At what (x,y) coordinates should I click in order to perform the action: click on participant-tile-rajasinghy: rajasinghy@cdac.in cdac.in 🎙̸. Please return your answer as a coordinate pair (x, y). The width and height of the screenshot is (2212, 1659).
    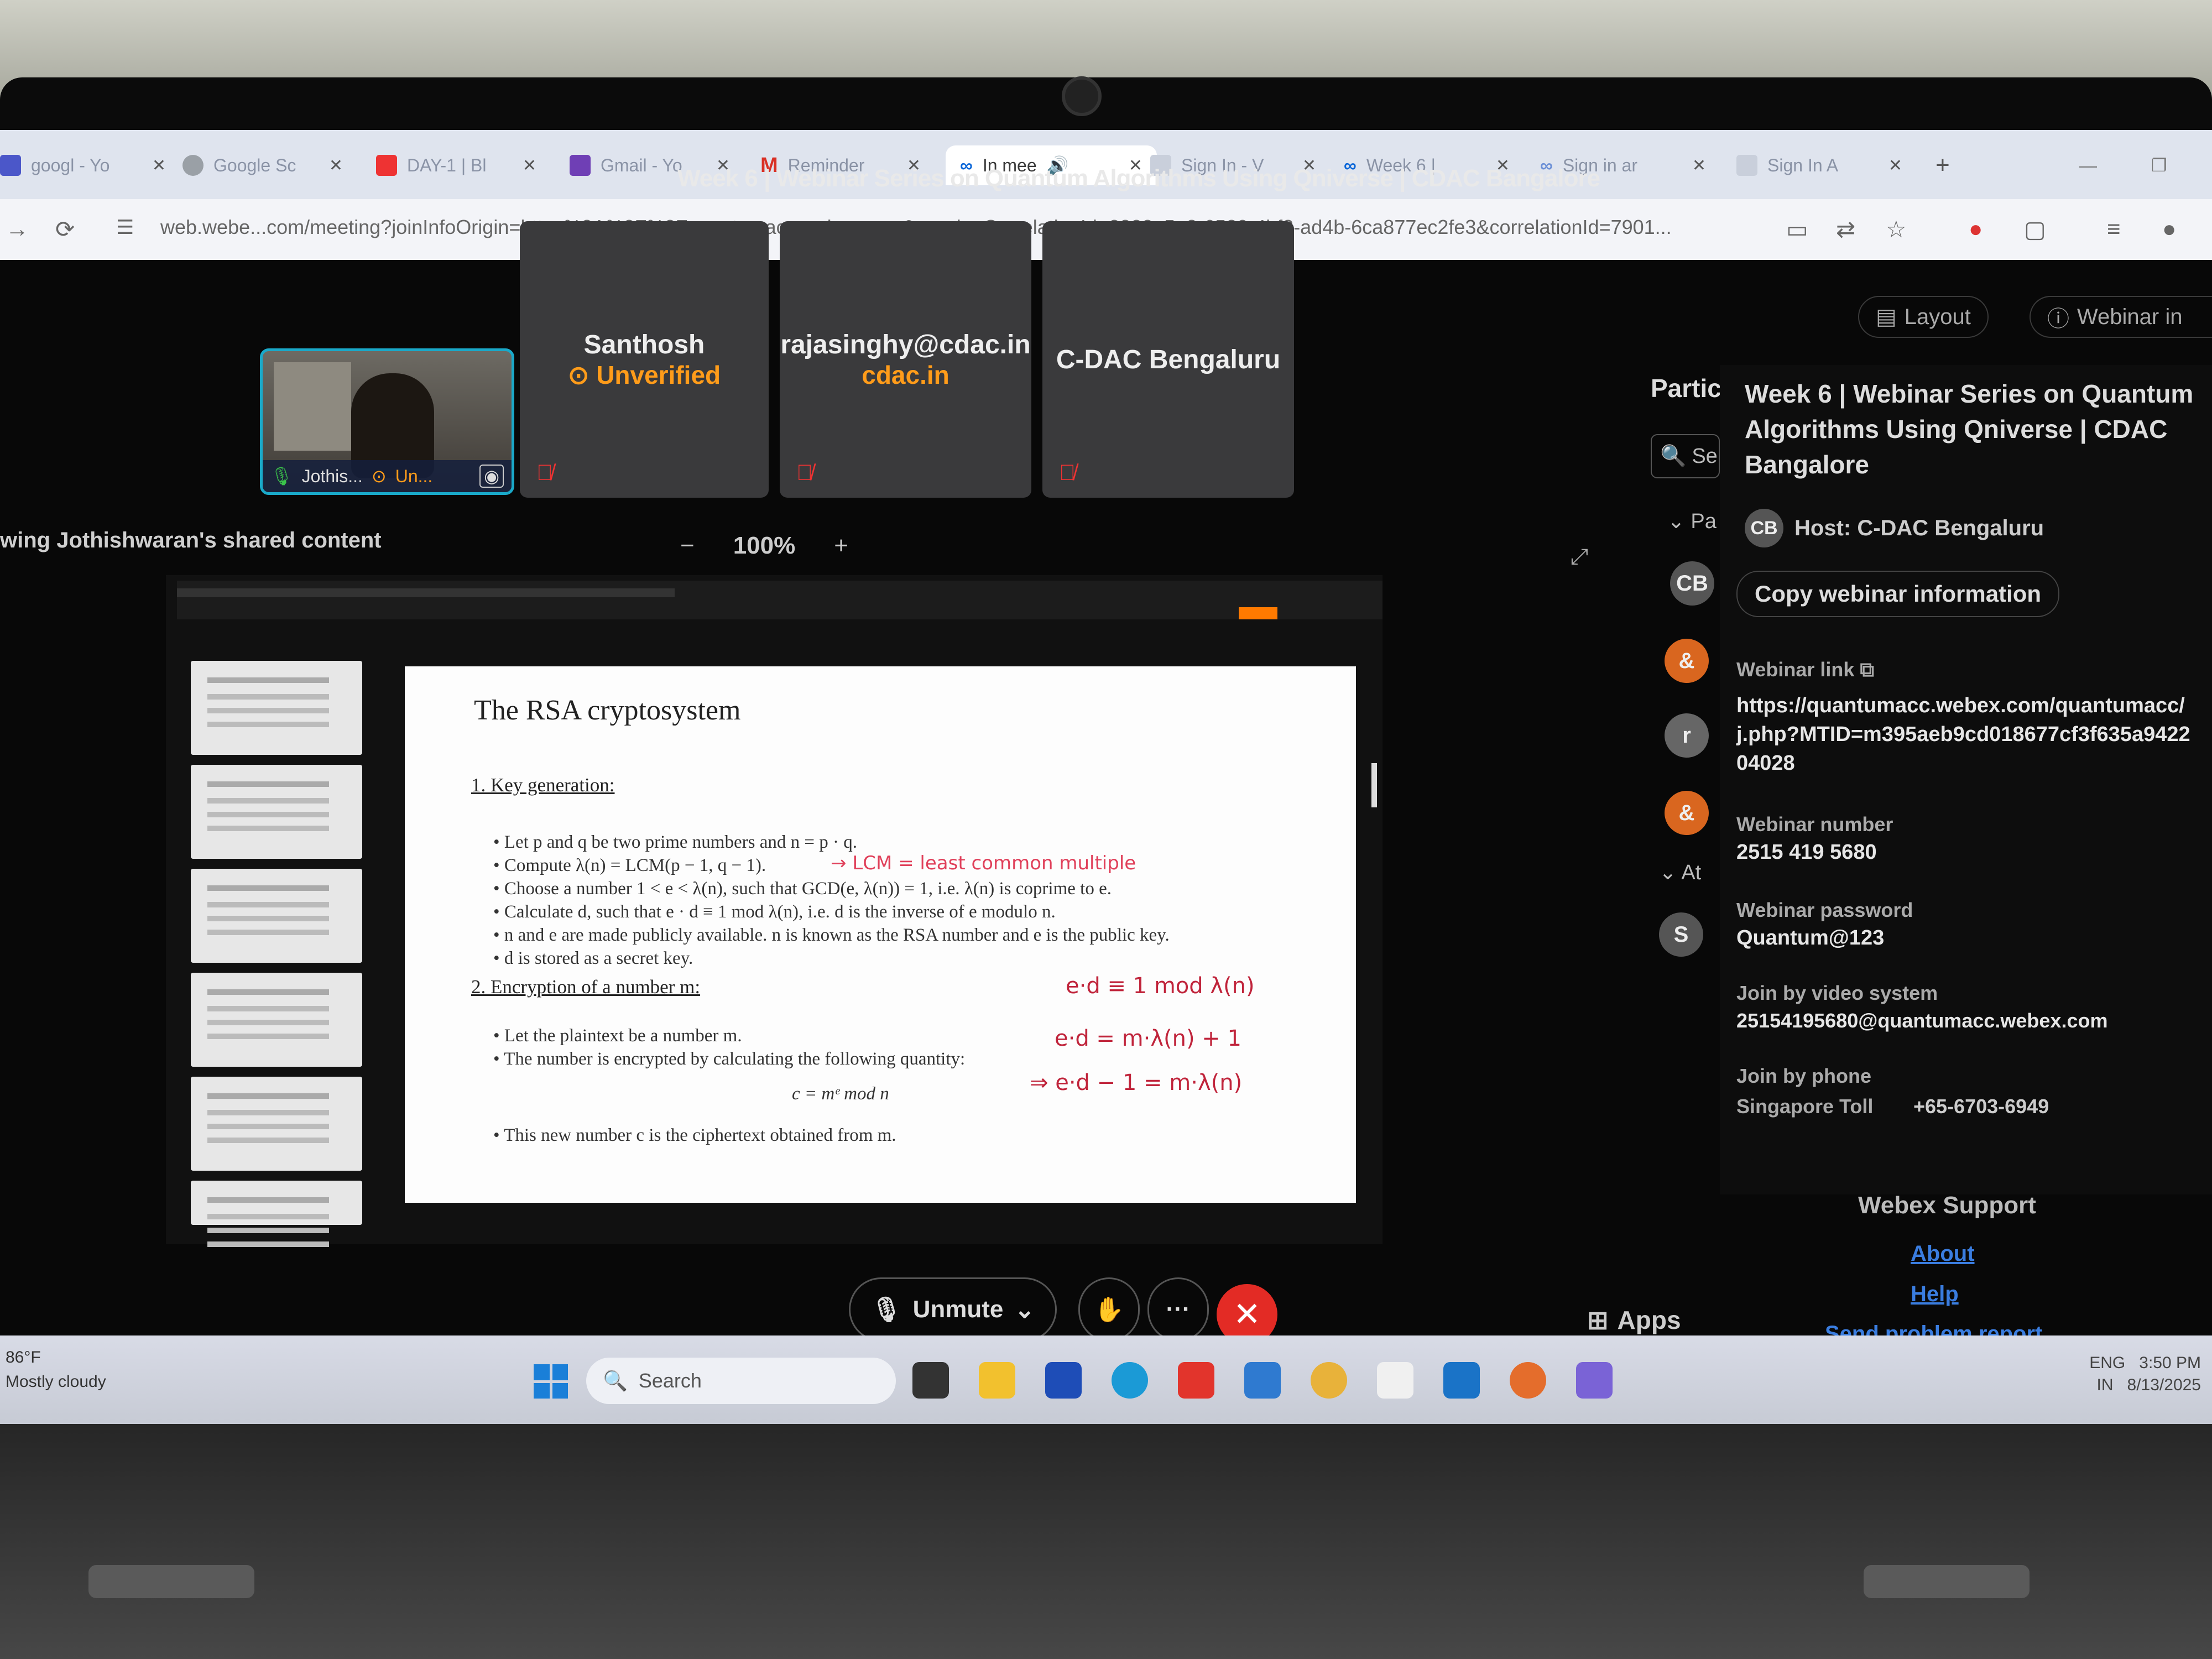
    Looking at the image, I should click on (906, 360).